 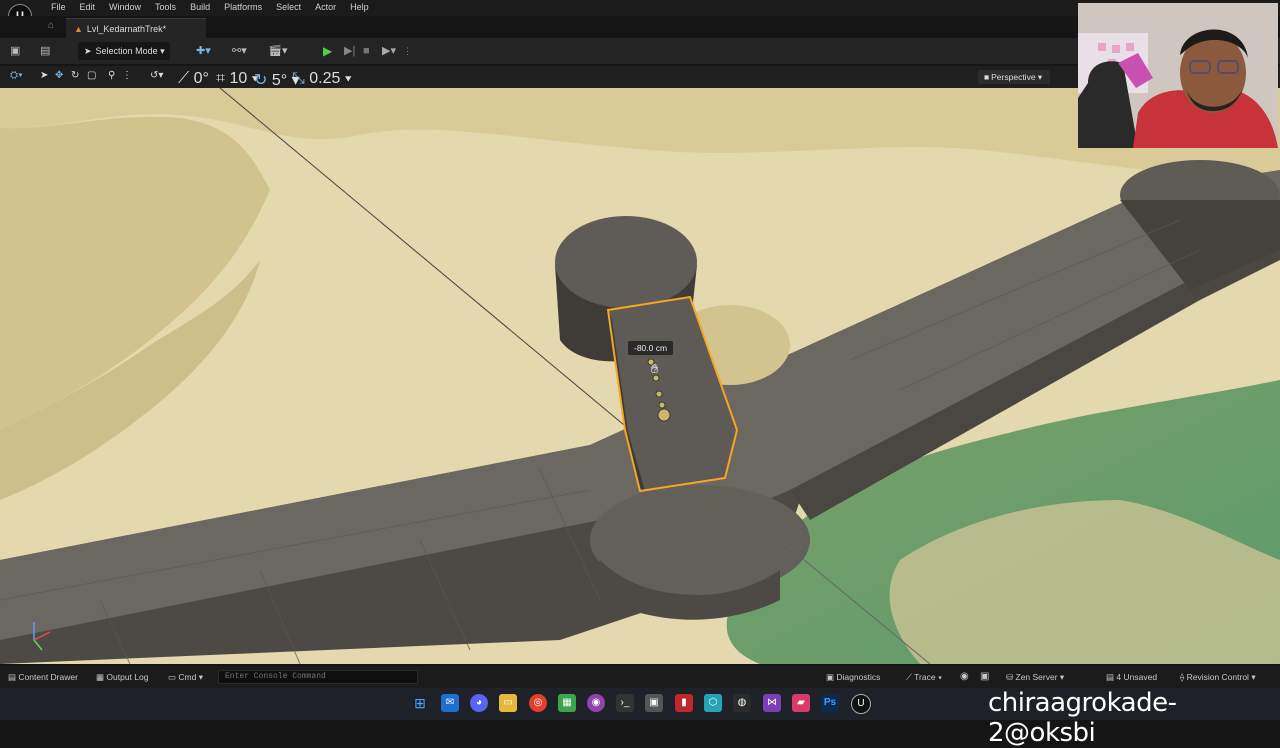 I want to click on stream-overlay-text: chiraagrokade-2@oksbi, so click(x=1082, y=718).